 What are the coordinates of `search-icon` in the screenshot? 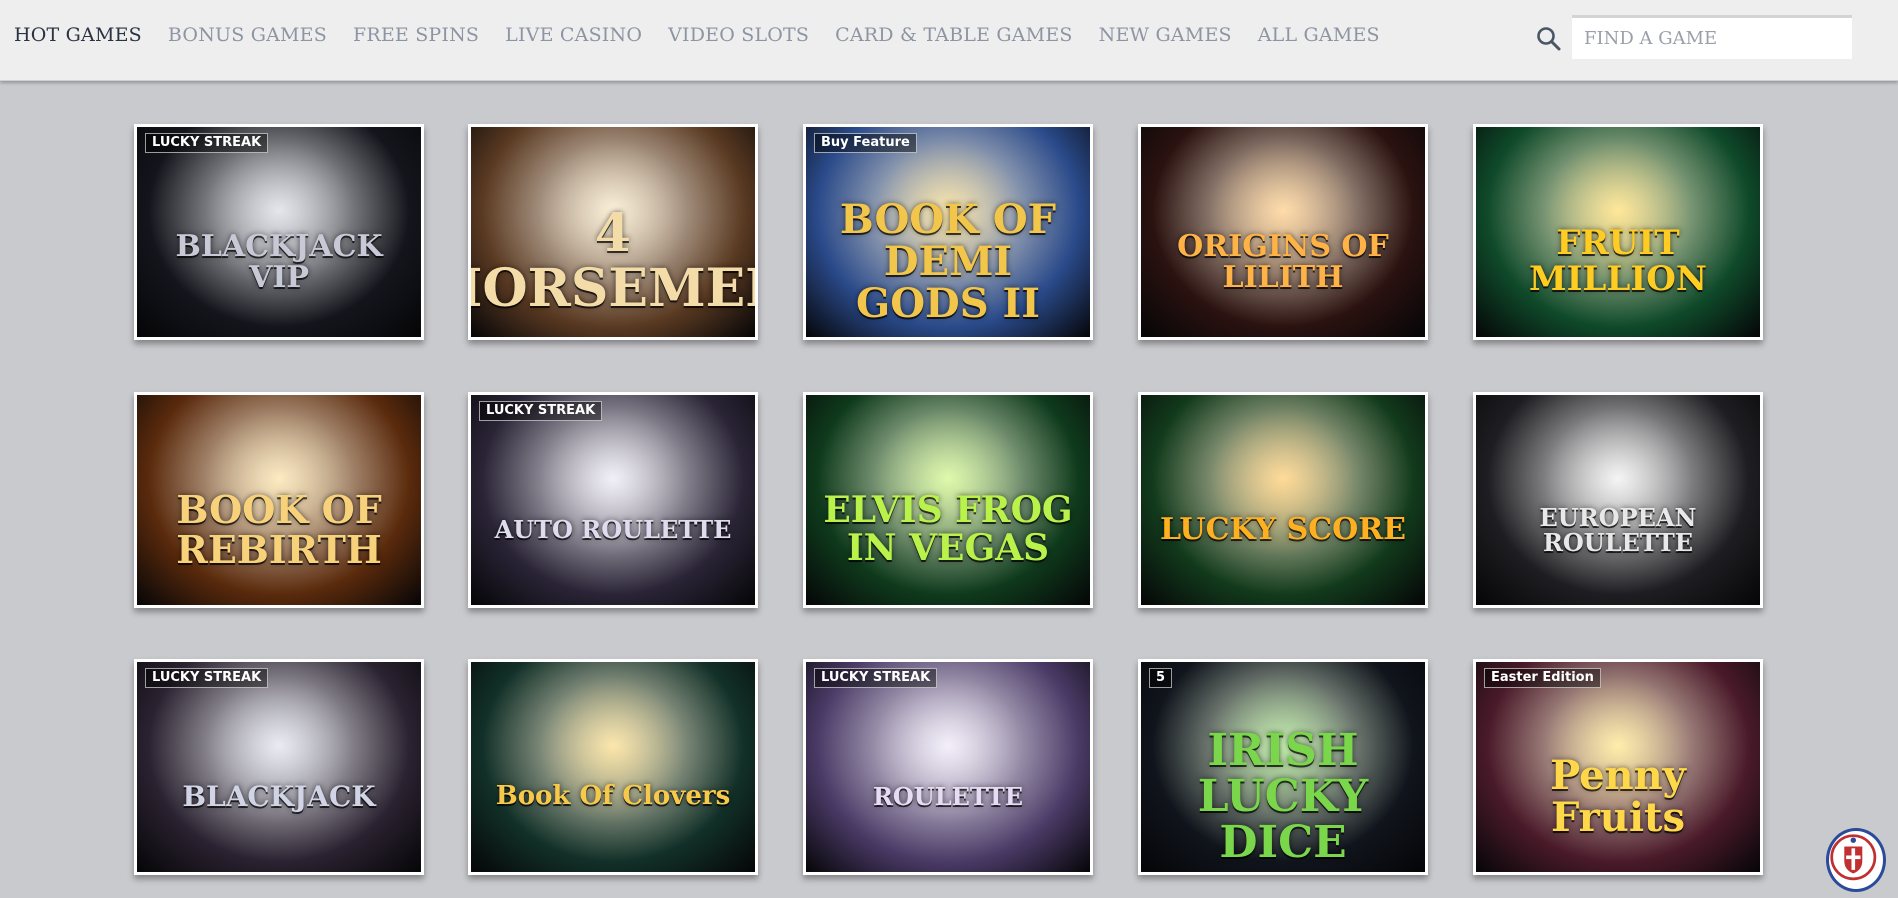 It's located at (1549, 39).